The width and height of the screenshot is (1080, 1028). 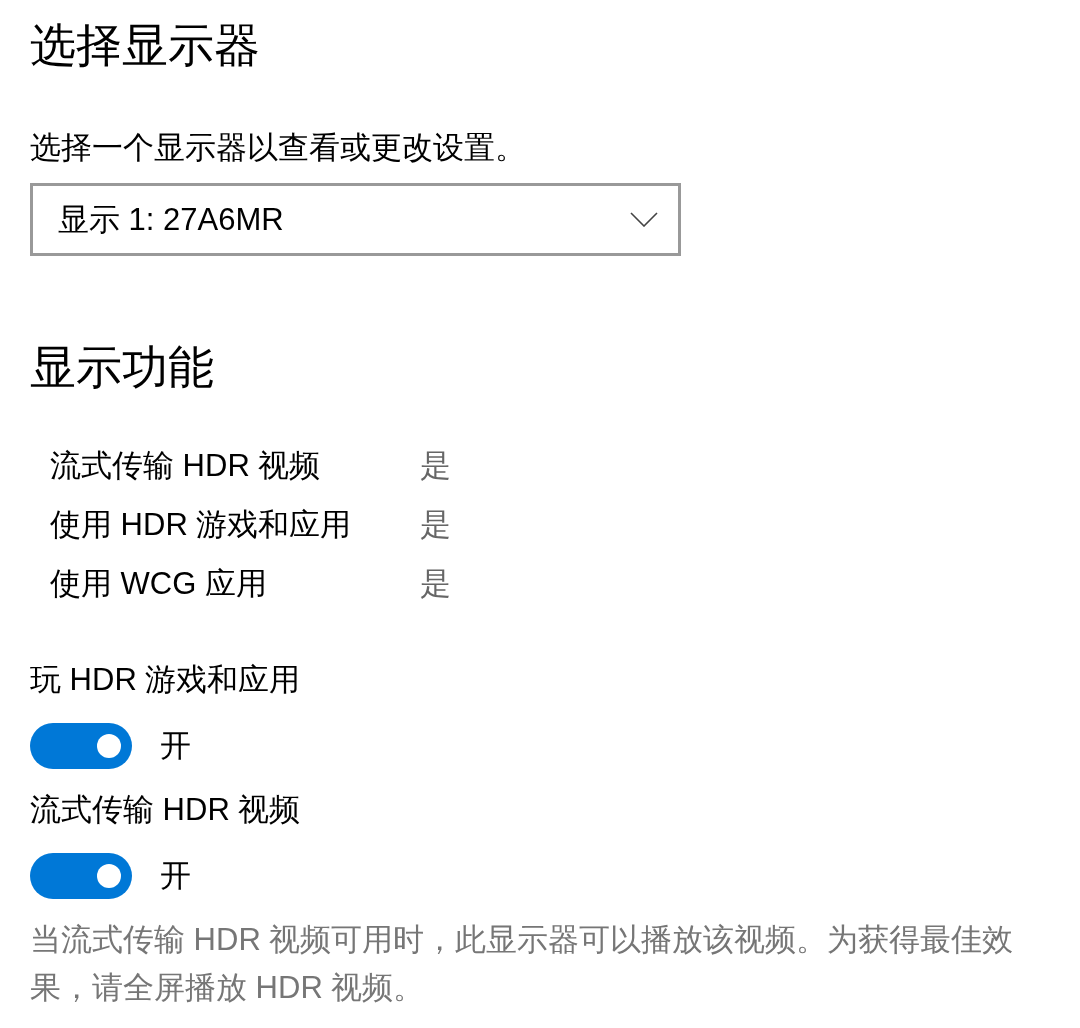 I want to click on instruction-text: 选择一个显示器以查看或更改设置。, so click(x=278, y=148).